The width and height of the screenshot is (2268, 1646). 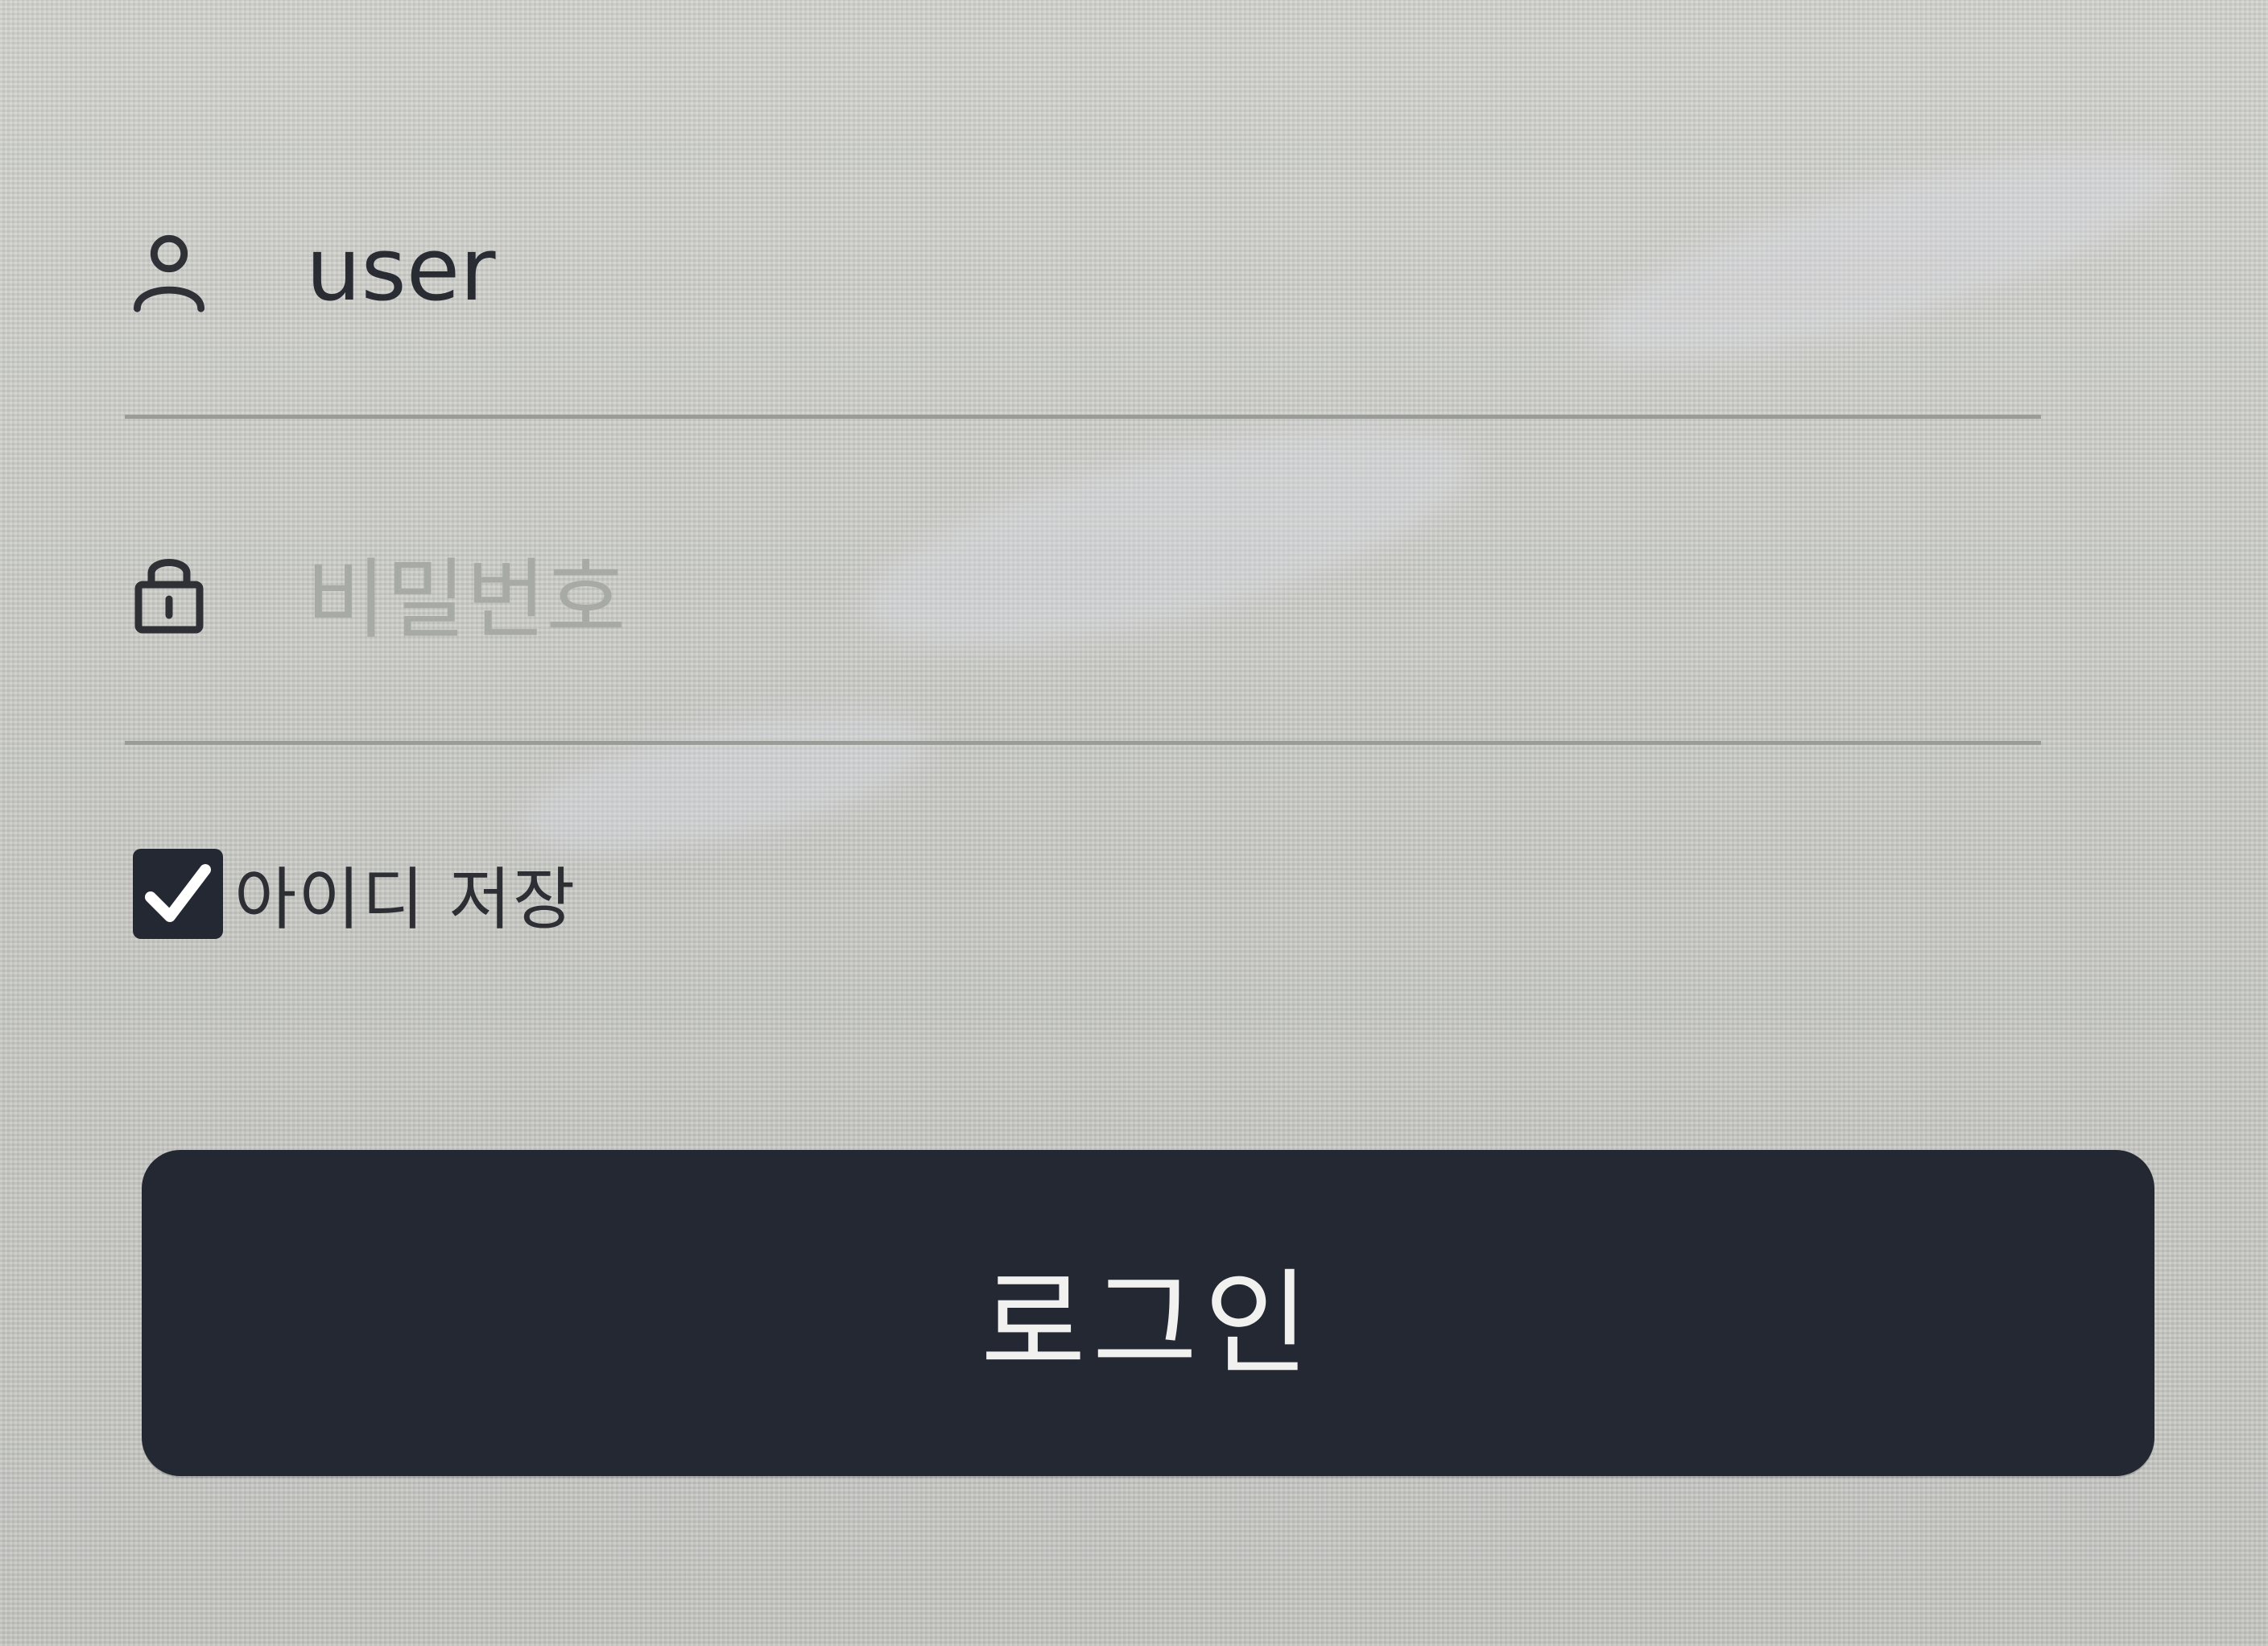 I want to click on remember-id-option: 아이디 저장, so click(x=354, y=894).